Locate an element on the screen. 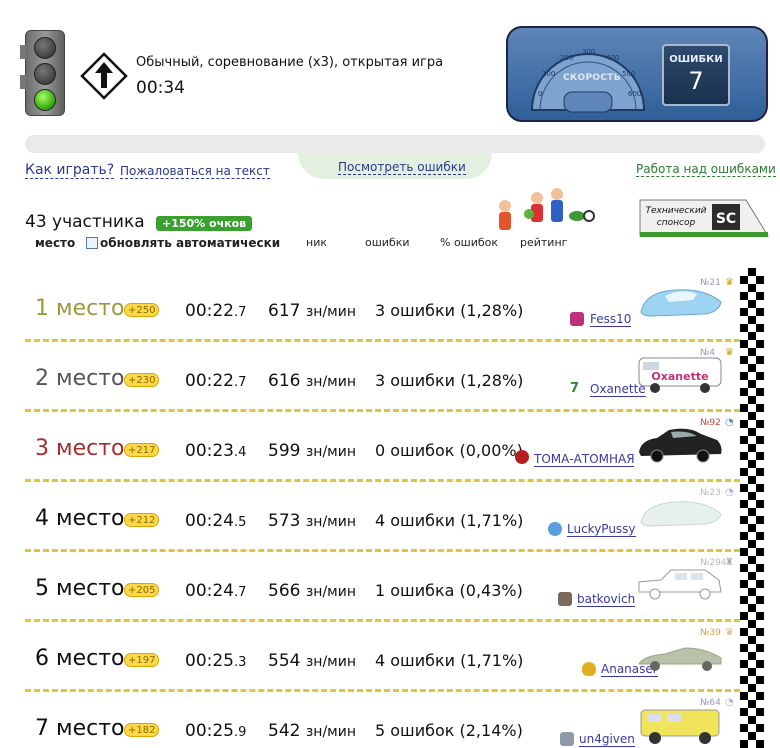 The height and width of the screenshot is (748, 780). yellow-lamp is located at coordinates (45, 74).